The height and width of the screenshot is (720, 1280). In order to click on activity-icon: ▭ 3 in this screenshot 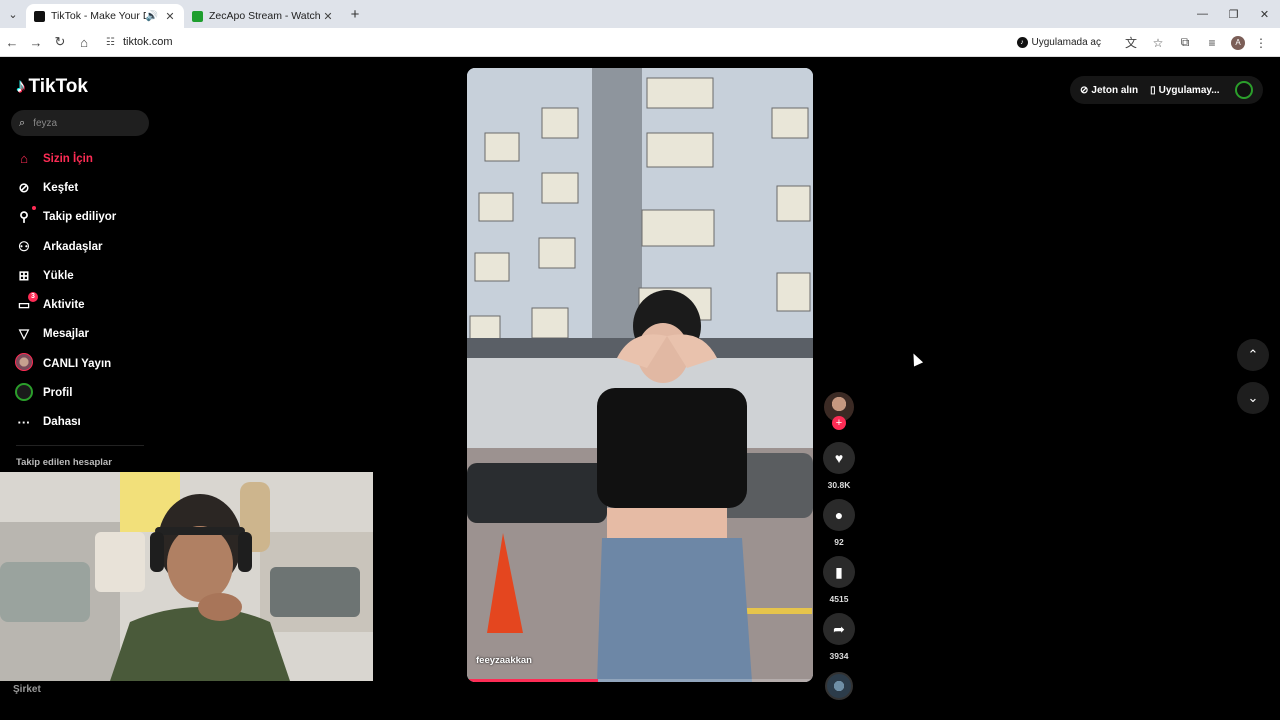, I will do `click(26, 302)`.